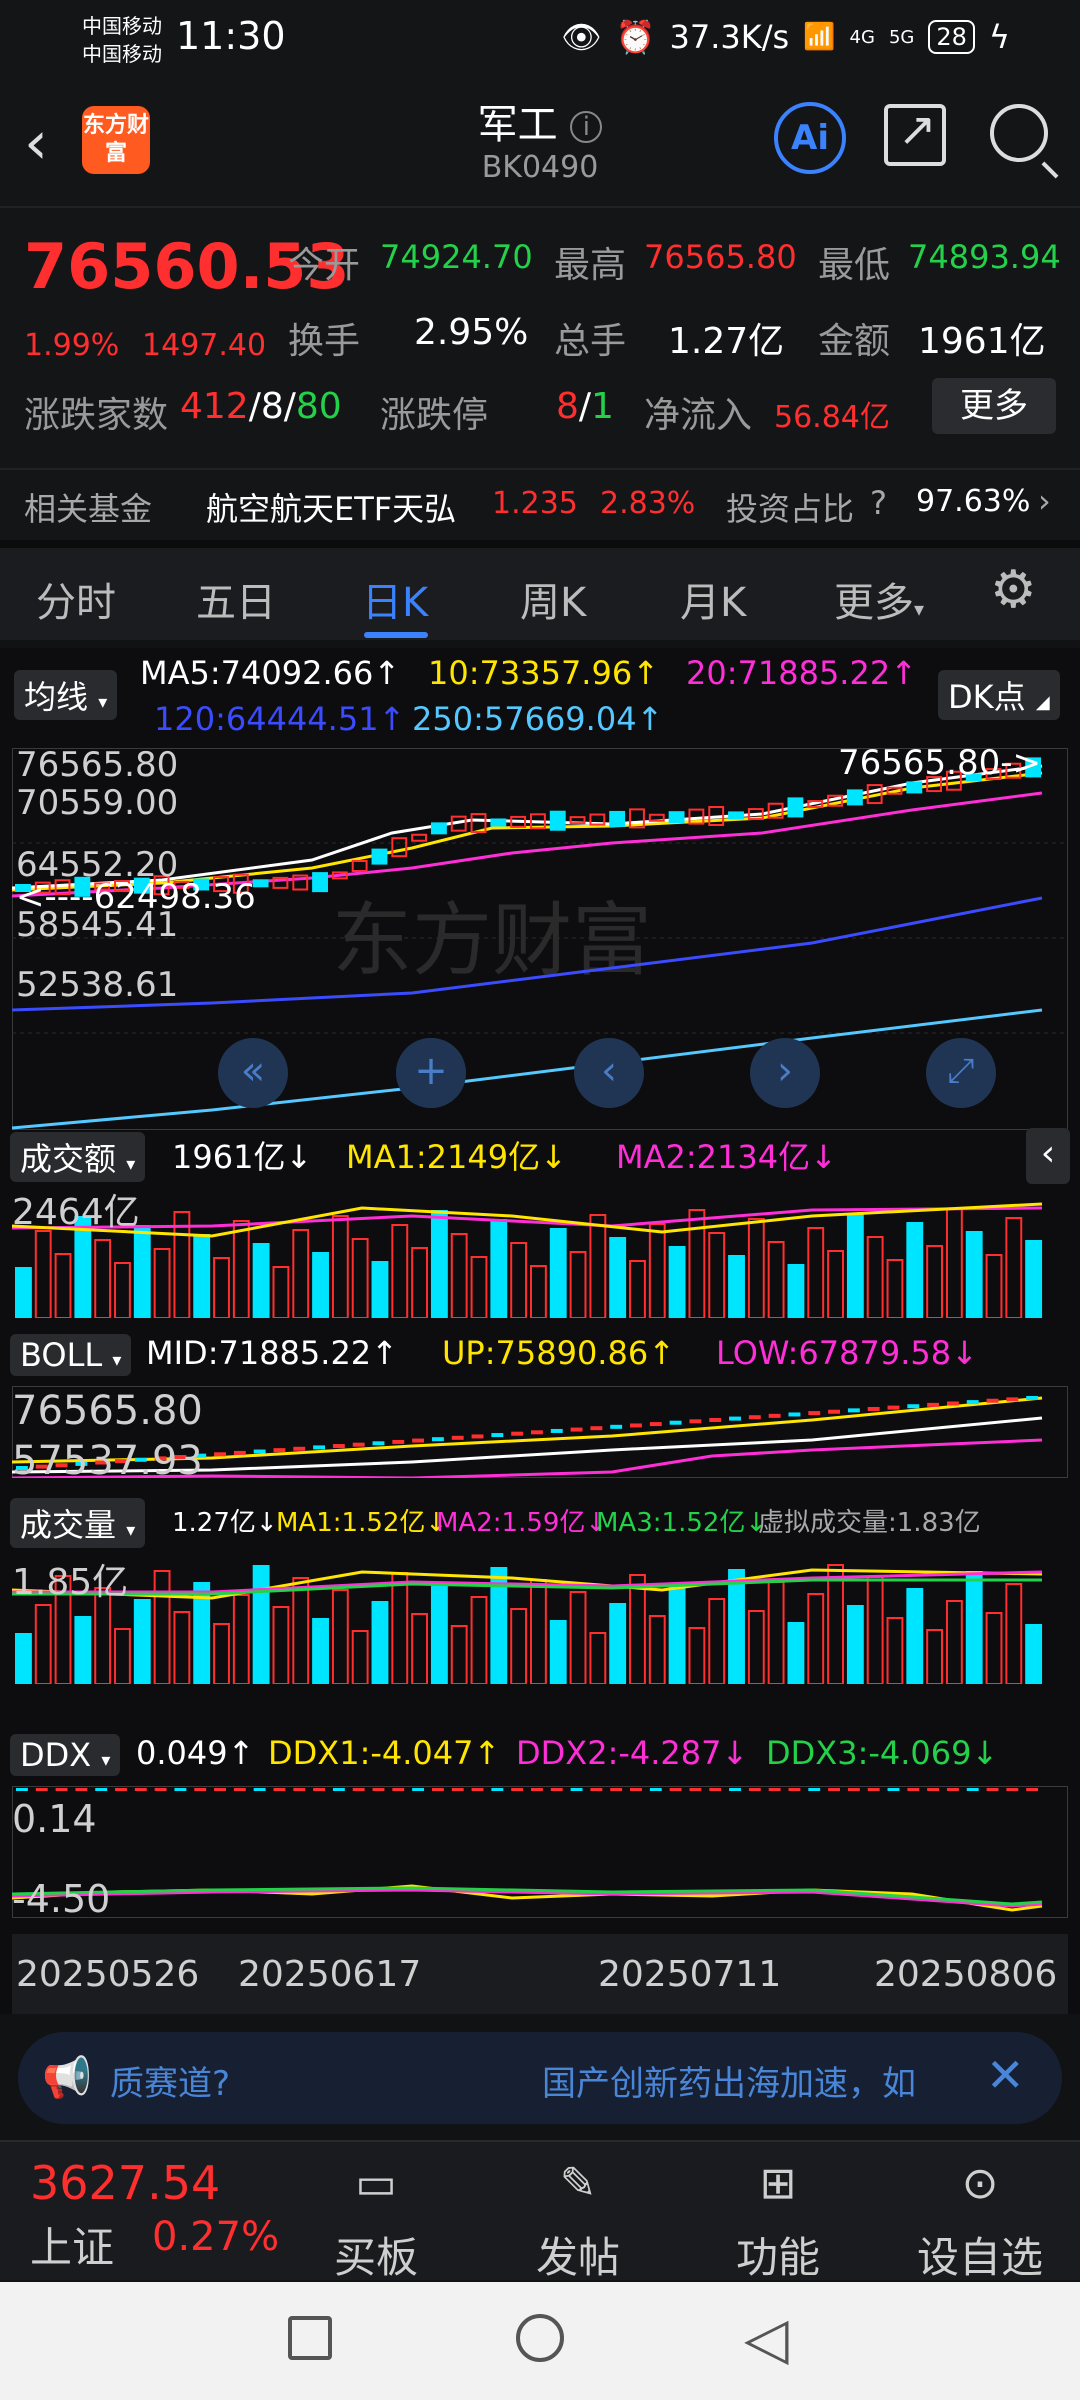 The image size is (1080, 2400). I want to click on tab-monthly-k: 月K, so click(713, 599).